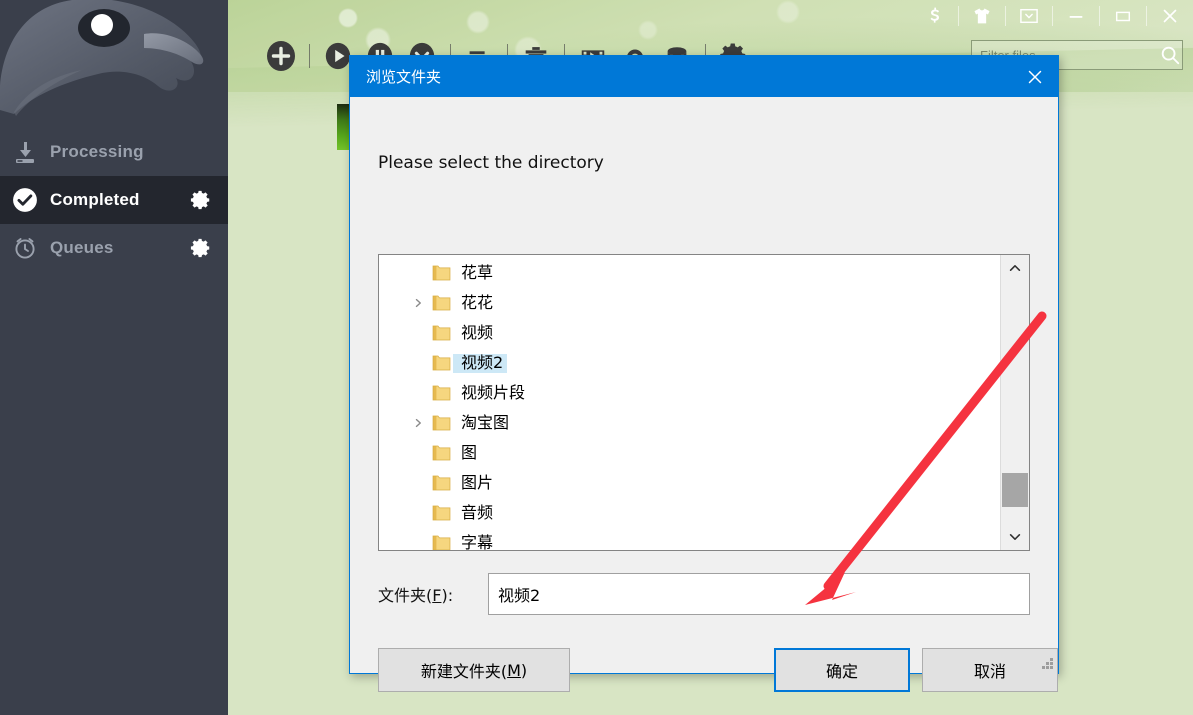 Image resolution: width=1193 pixels, height=715 pixels. What do you see at coordinates (477, 512) in the screenshot?
I see `tree-item-label: 音频` at bounding box center [477, 512].